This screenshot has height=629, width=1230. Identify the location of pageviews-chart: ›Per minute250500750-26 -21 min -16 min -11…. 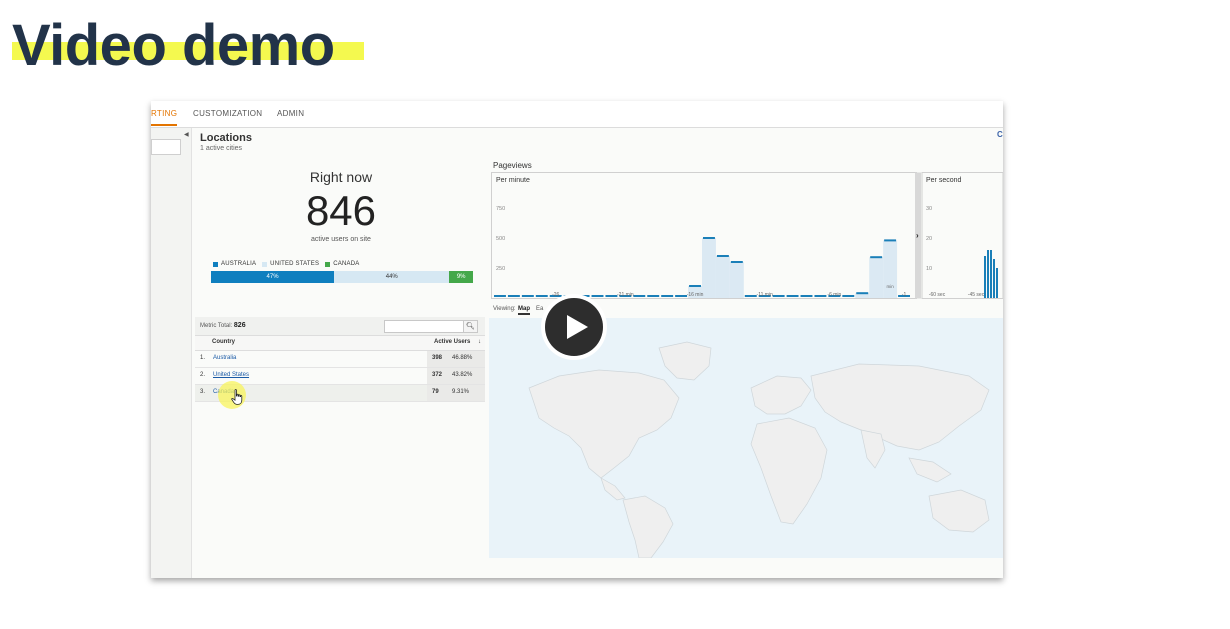
(747, 235).